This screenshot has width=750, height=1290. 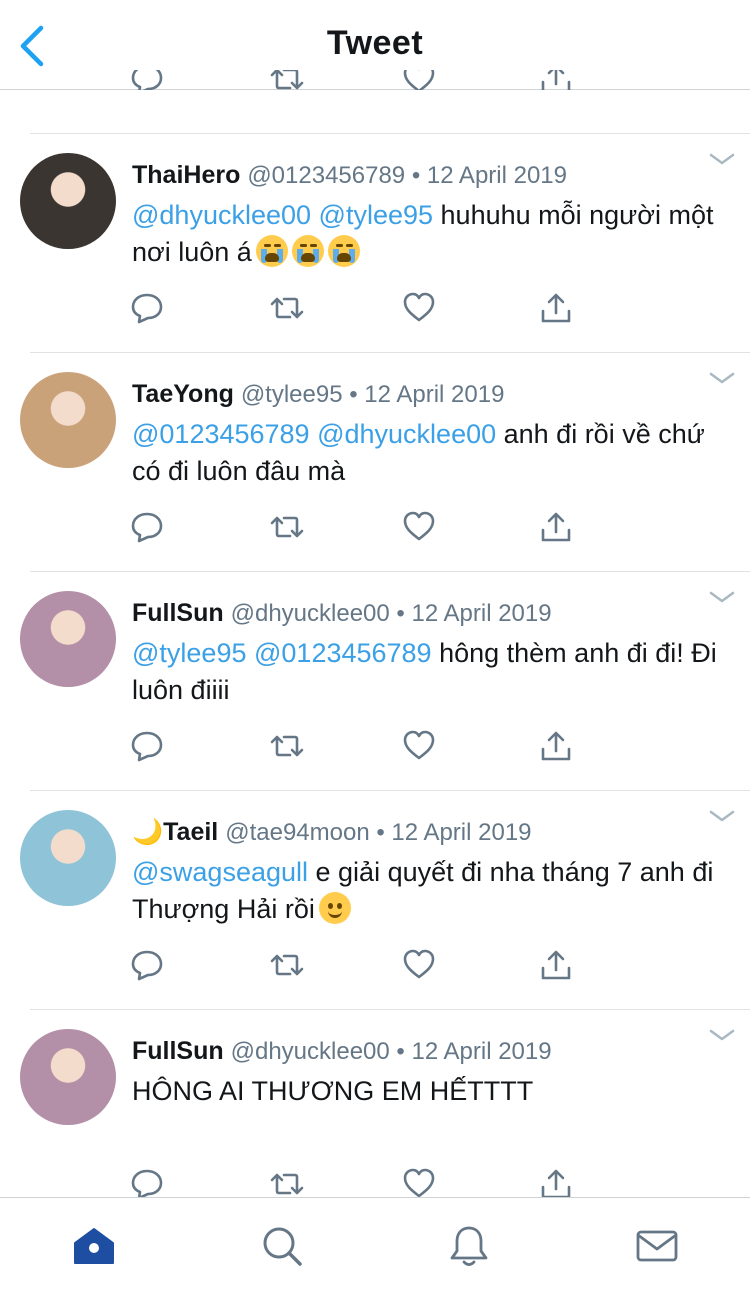 What do you see at coordinates (220, 872) in the screenshot?
I see `mention-link: @swagseagull` at bounding box center [220, 872].